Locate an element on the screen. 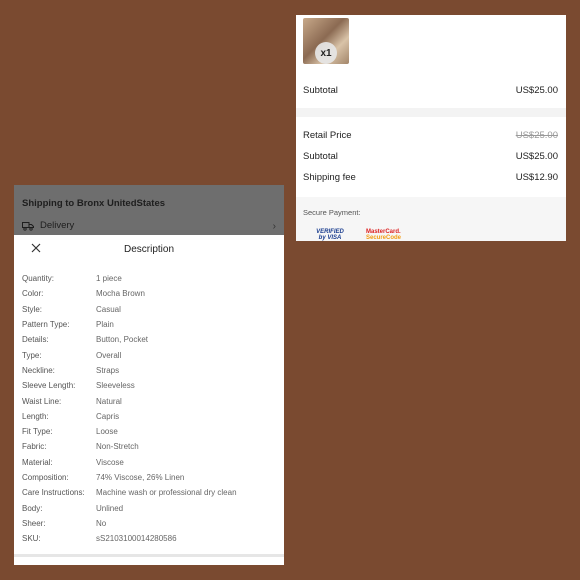 This screenshot has height=580, width=580. shipping-title: Shipping to Bronx UnitedStates is located at coordinates (94, 203).